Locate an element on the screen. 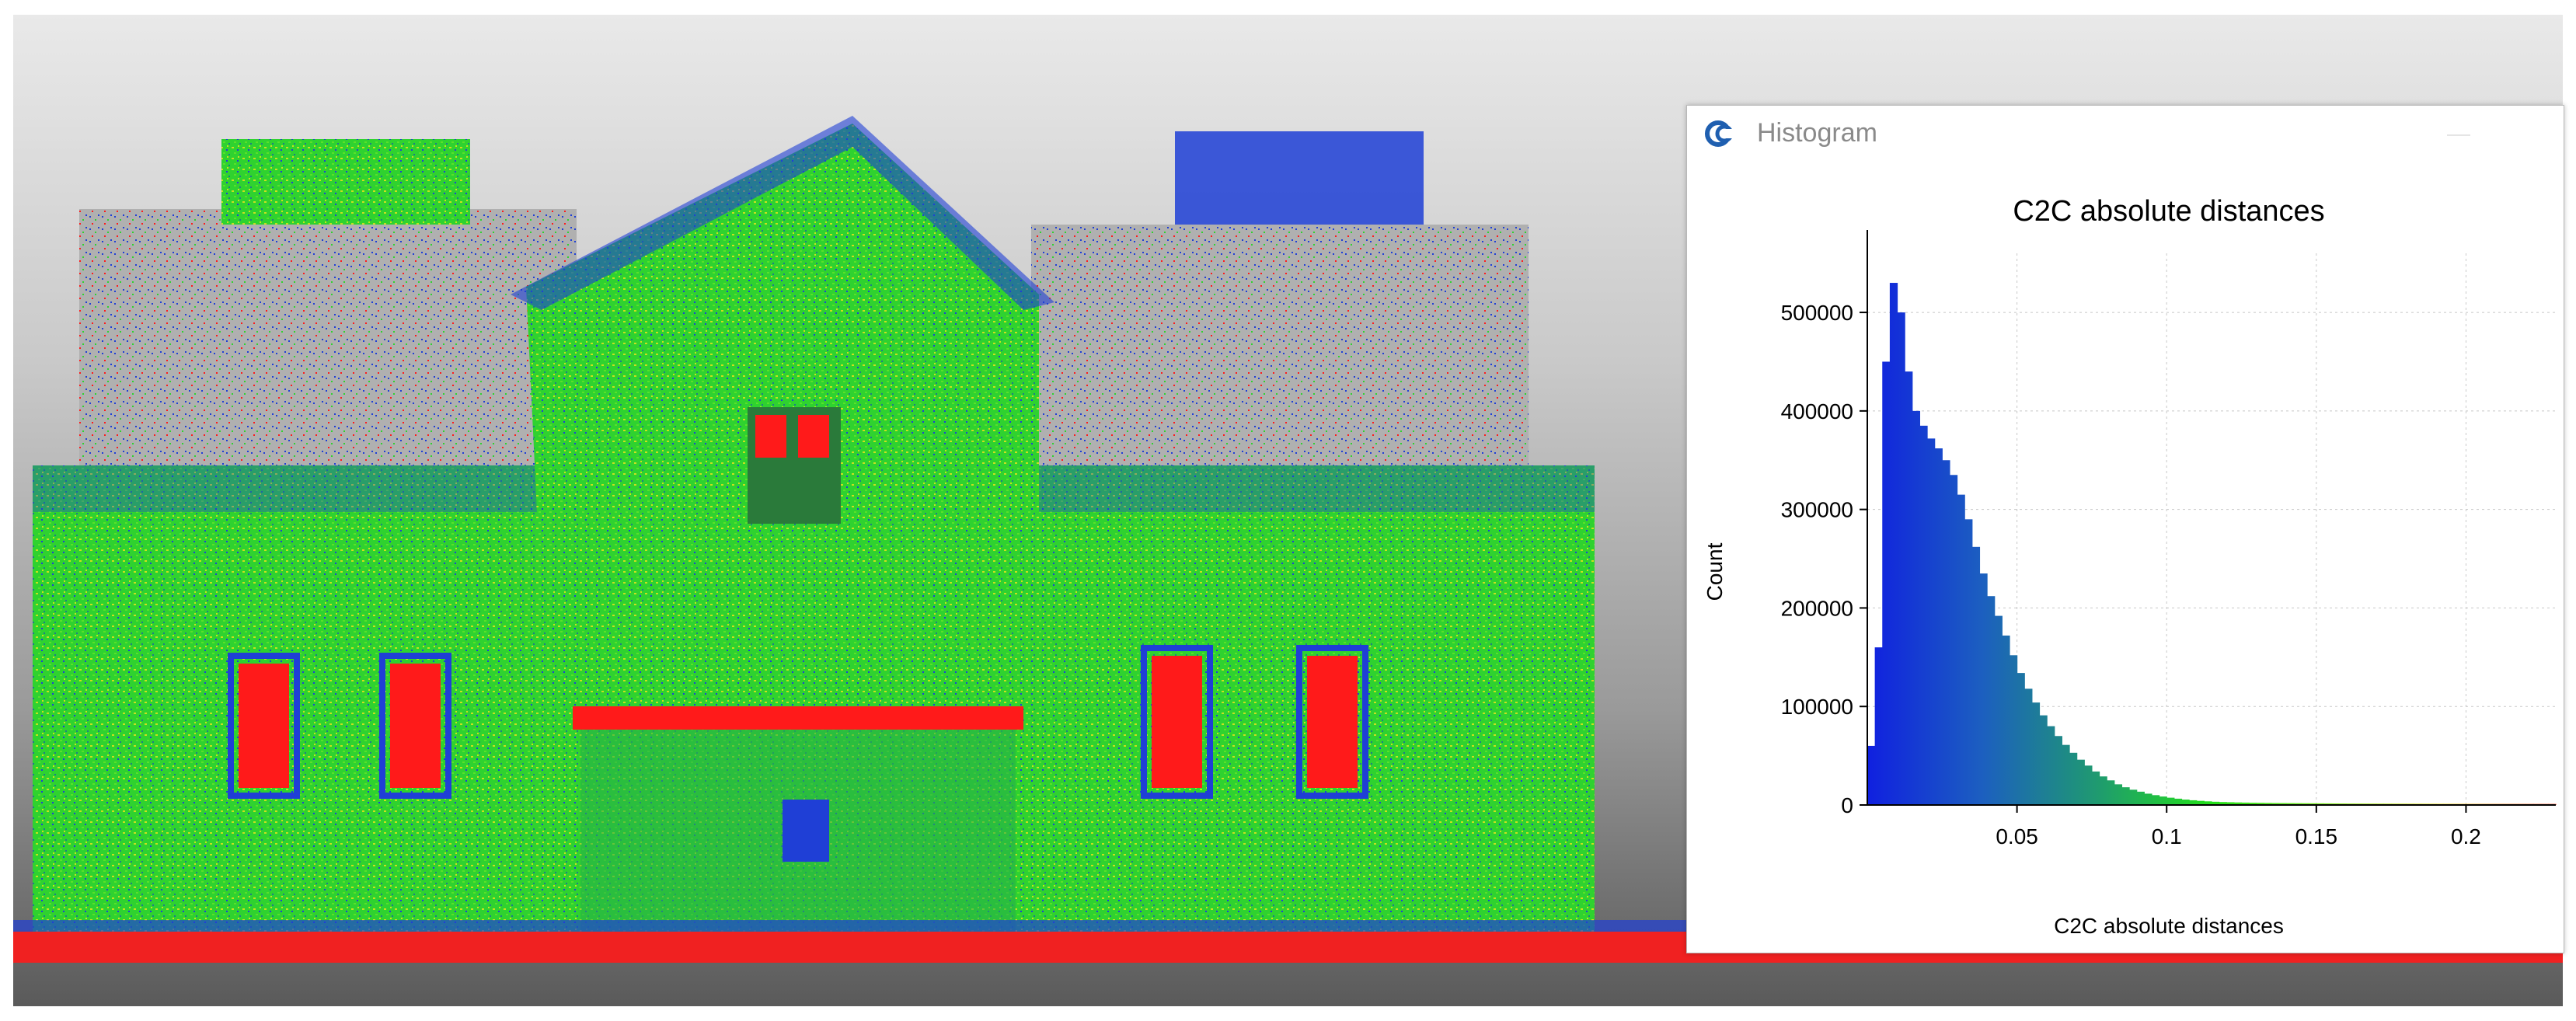  x-axis-label: C2C absolute distances is located at coordinates (2169, 926).